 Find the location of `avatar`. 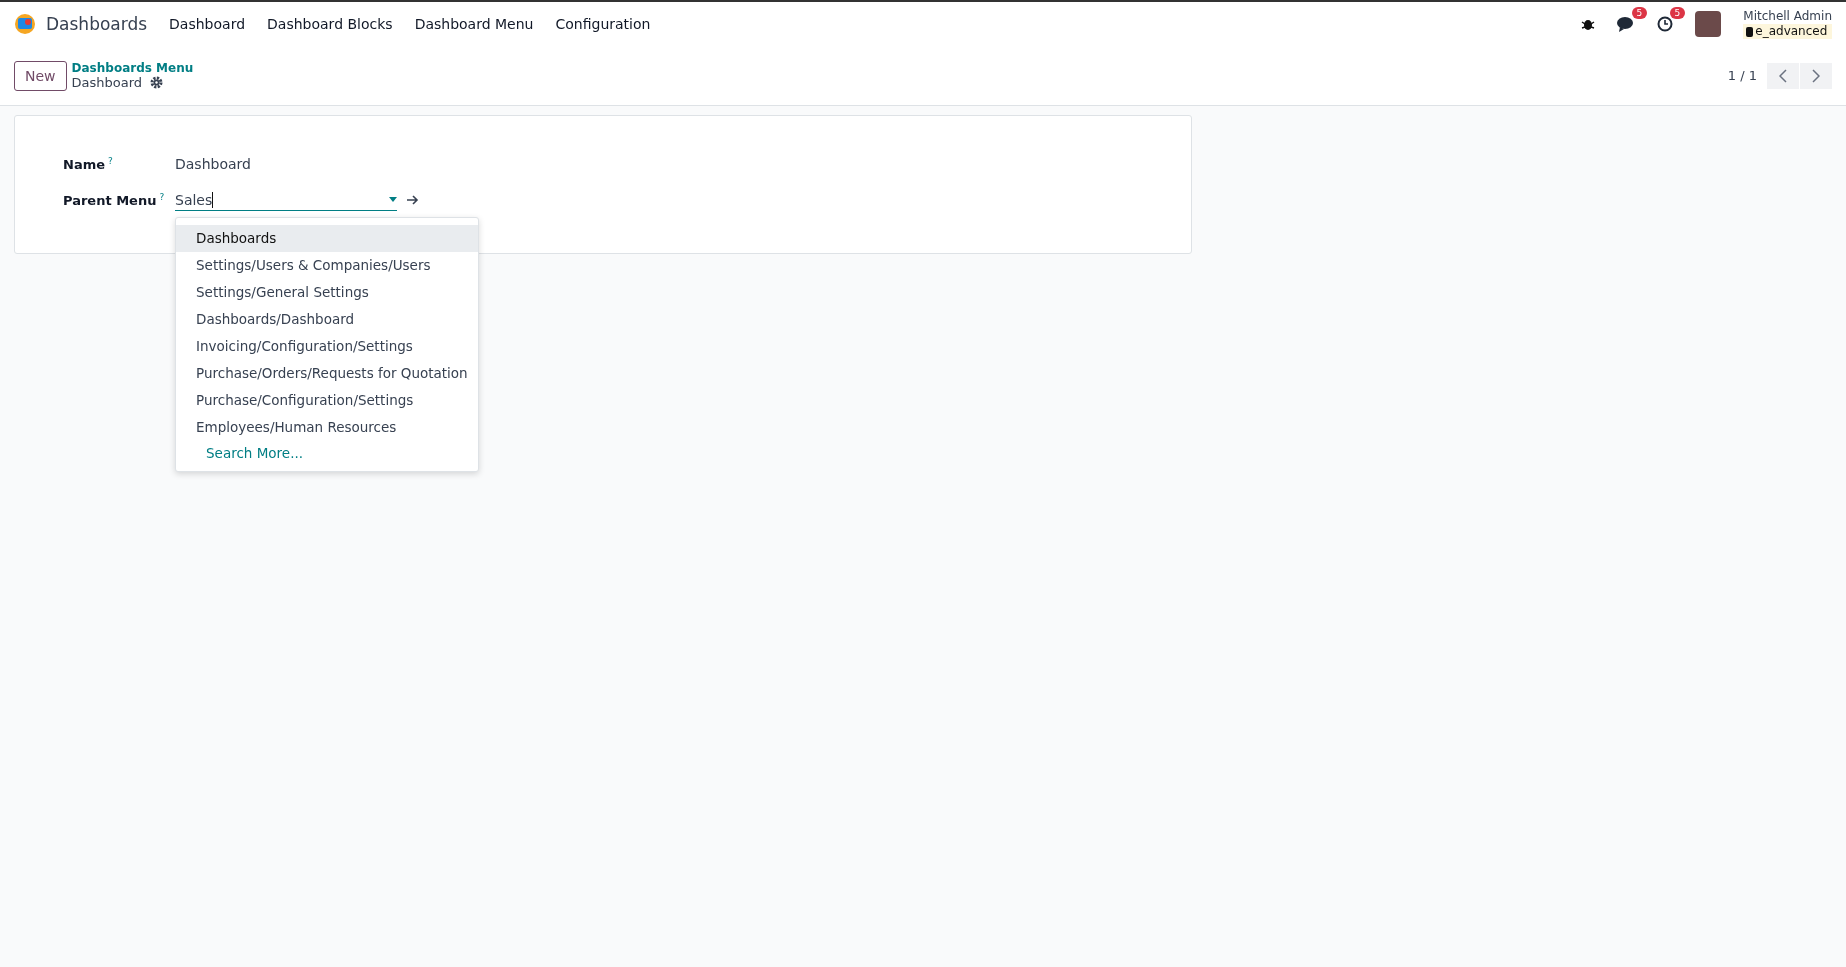

avatar is located at coordinates (1708, 24).